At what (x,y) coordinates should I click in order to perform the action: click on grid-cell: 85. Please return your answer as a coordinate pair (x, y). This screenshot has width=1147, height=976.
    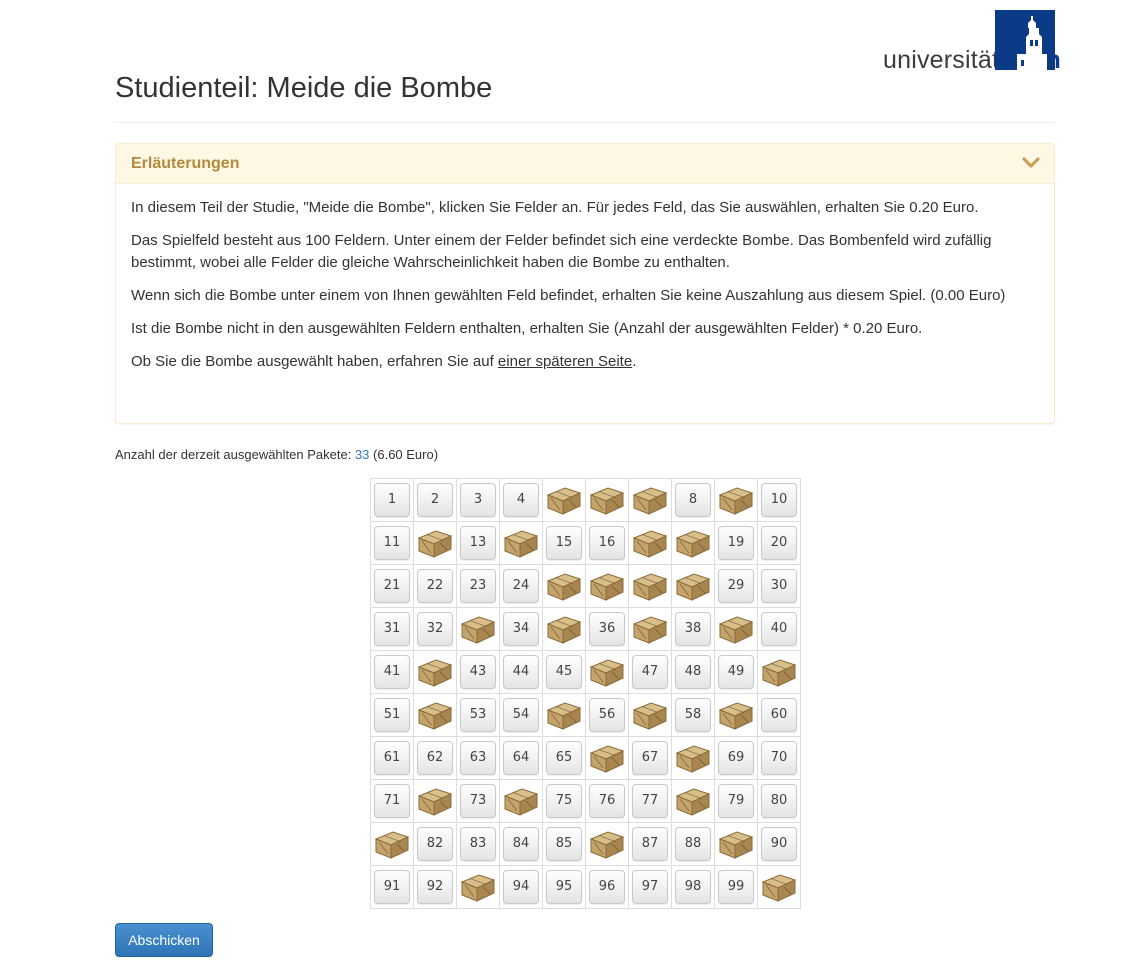
    Looking at the image, I should click on (564, 844).